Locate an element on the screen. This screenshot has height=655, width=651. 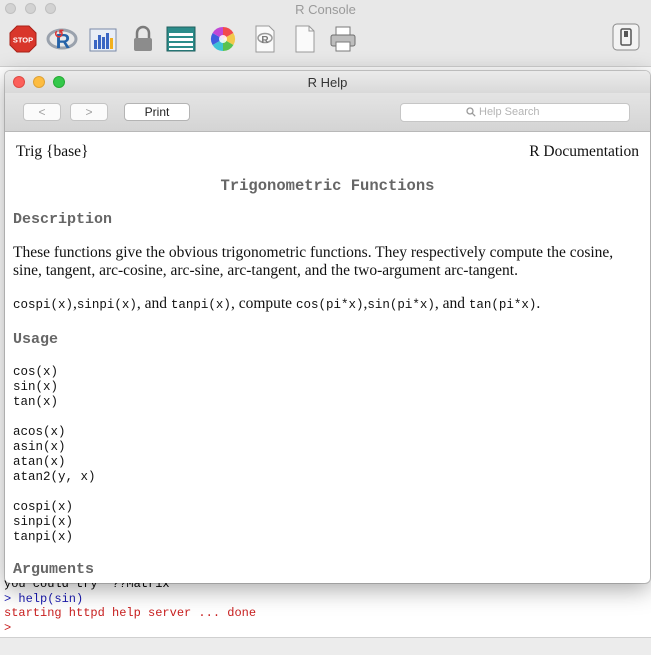
svg-text: R is located at coordinates (265, 40).